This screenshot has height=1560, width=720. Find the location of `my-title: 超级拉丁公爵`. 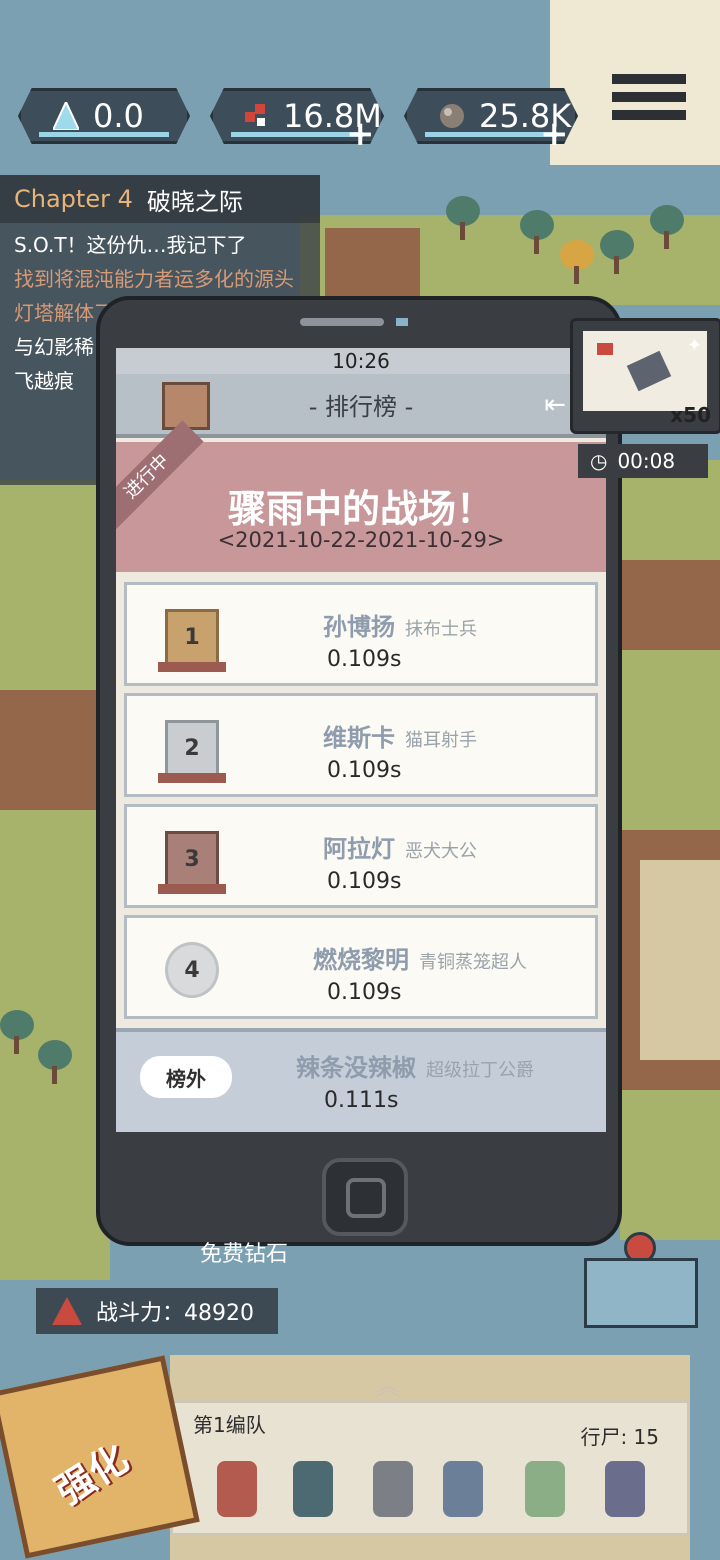

my-title: 超级拉丁公爵 is located at coordinates (480, 1070).